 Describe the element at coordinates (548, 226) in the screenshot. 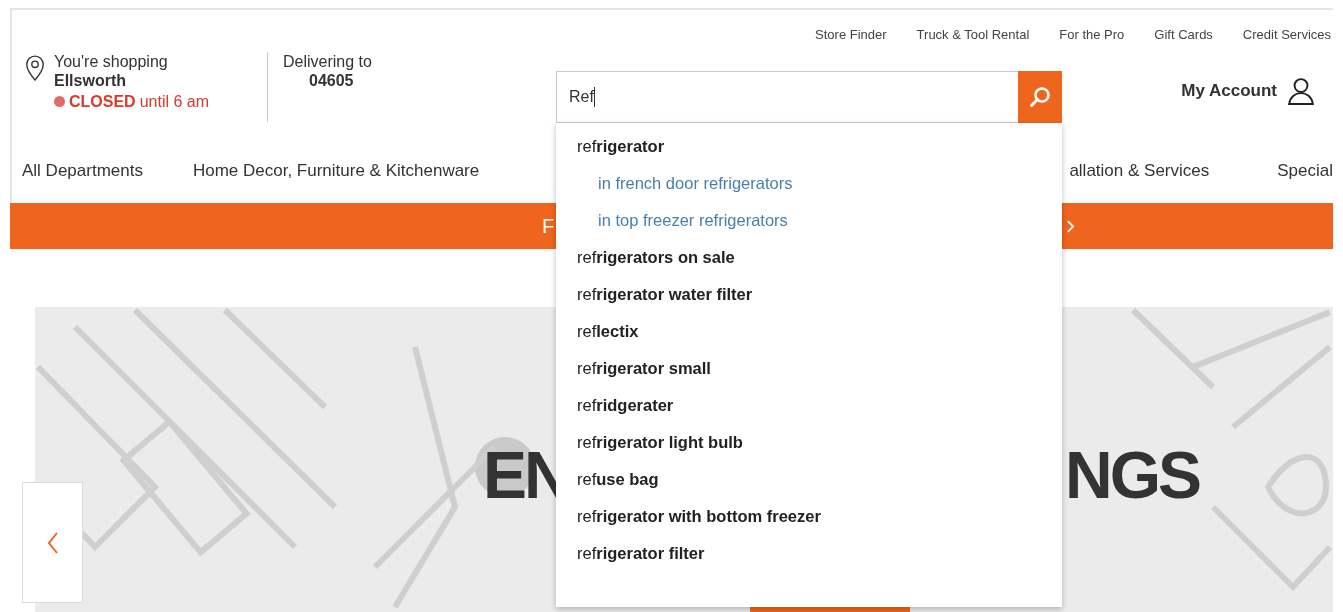

I see `promo-text: F` at that location.